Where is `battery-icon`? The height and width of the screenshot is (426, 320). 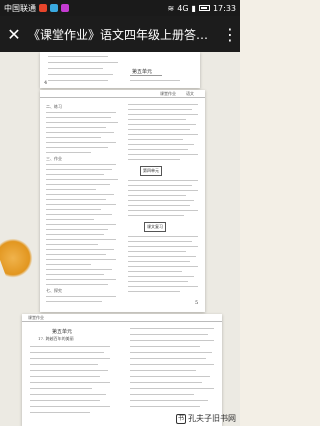 battery-icon is located at coordinates (204, 8).